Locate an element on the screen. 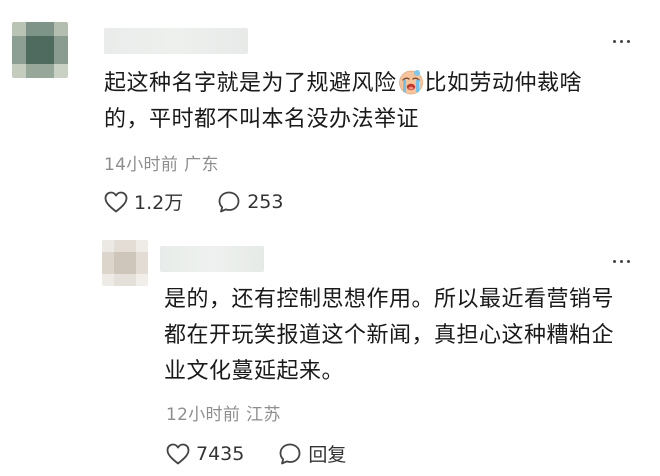 This screenshot has height=476, width=660. comment-actions: 1.2万 253 is located at coordinates (210, 201).